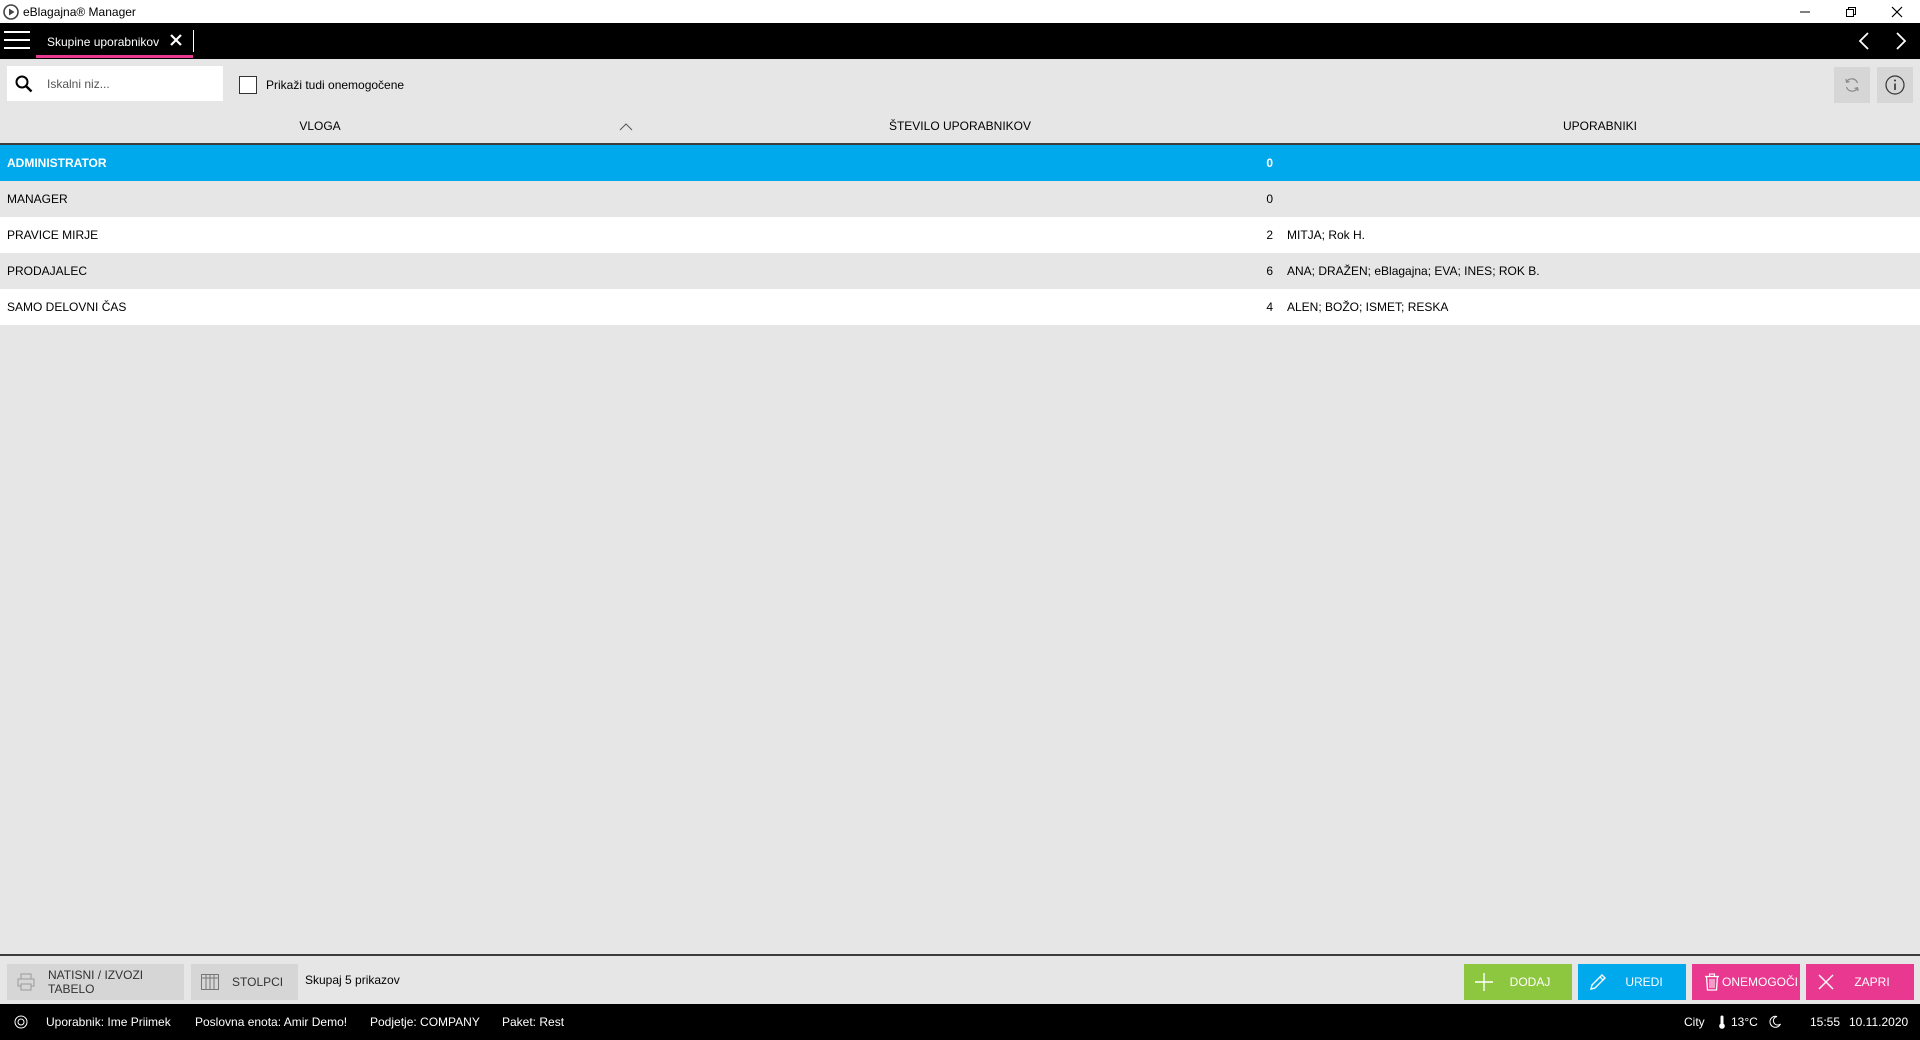 The height and width of the screenshot is (1040, 1920). I want to click on tab-active-indicator, so click(114, 56).